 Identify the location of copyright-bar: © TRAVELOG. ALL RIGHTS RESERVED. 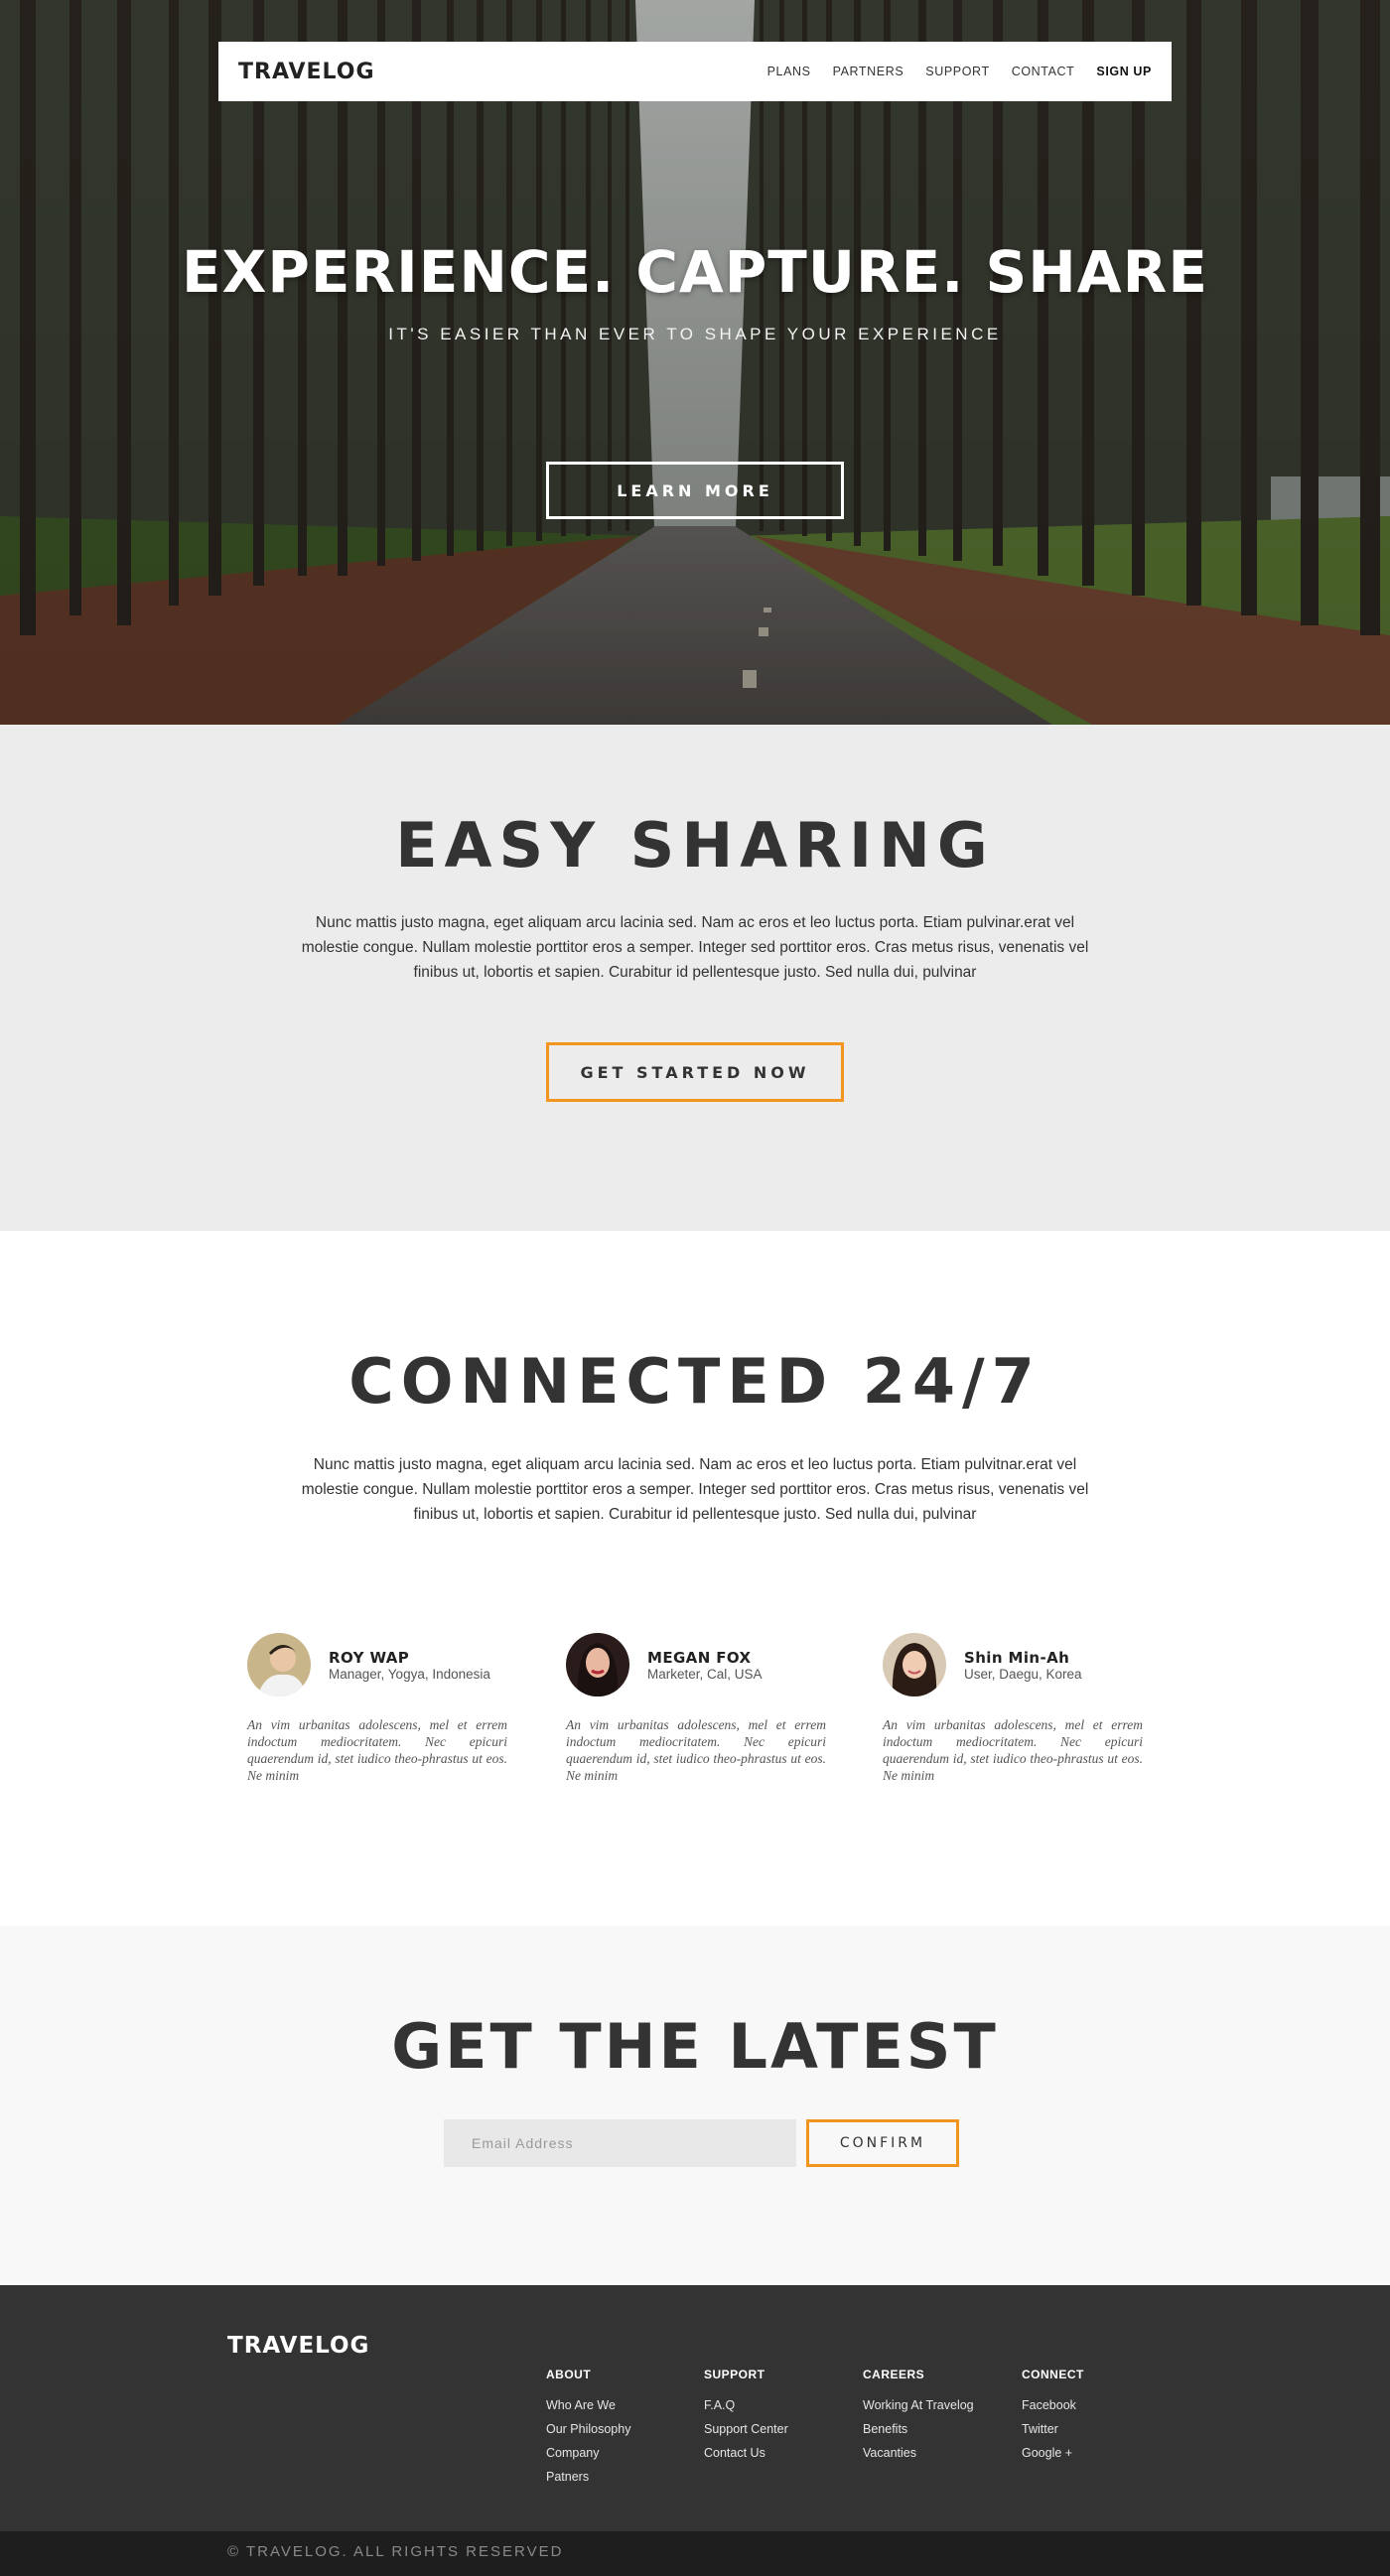
(695, 2553).